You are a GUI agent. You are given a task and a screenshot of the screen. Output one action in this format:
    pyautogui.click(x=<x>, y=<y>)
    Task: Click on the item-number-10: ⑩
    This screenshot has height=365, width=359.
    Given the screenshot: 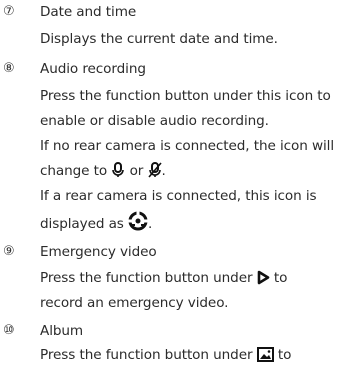 What is the action you would take?
    pyautogui.click(x=9, y=330)
    